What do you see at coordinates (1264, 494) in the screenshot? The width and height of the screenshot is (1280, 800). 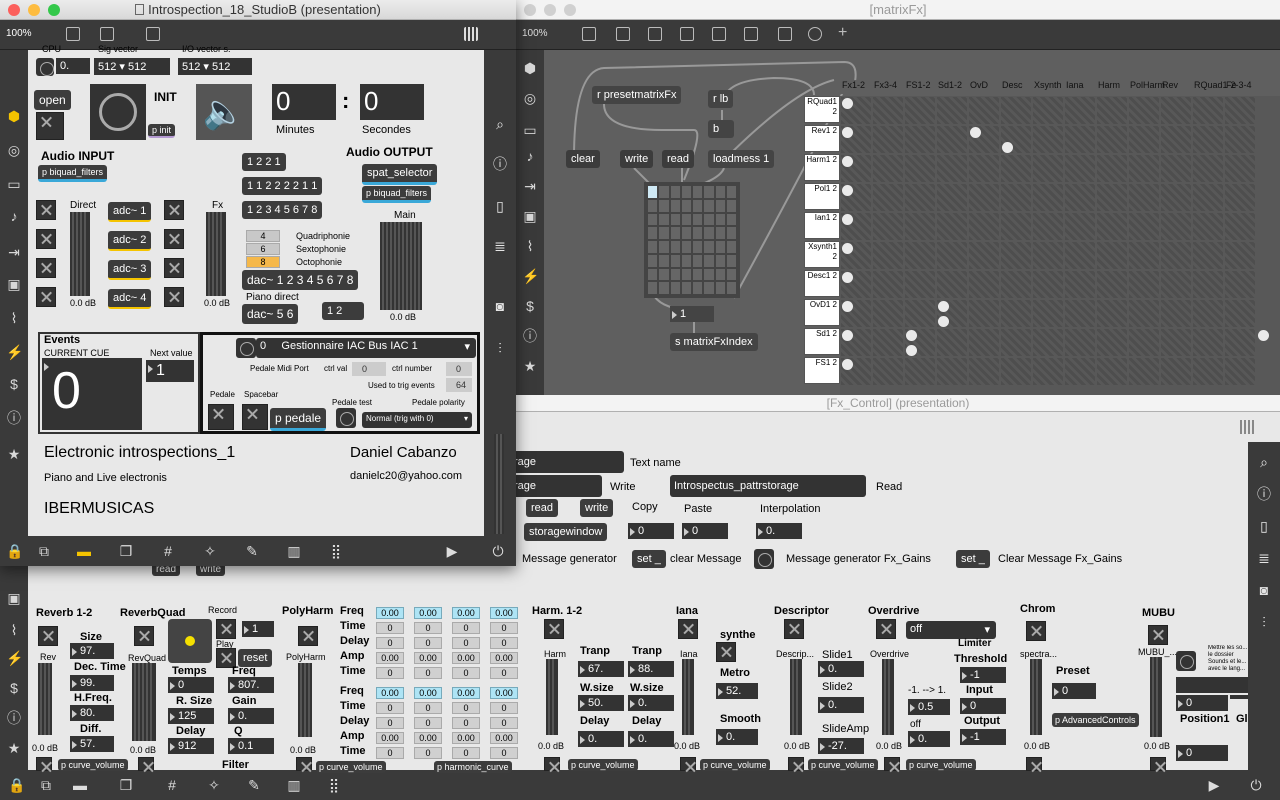 I see `info-icon: ⓘ` at bounding box center [1264, 494].